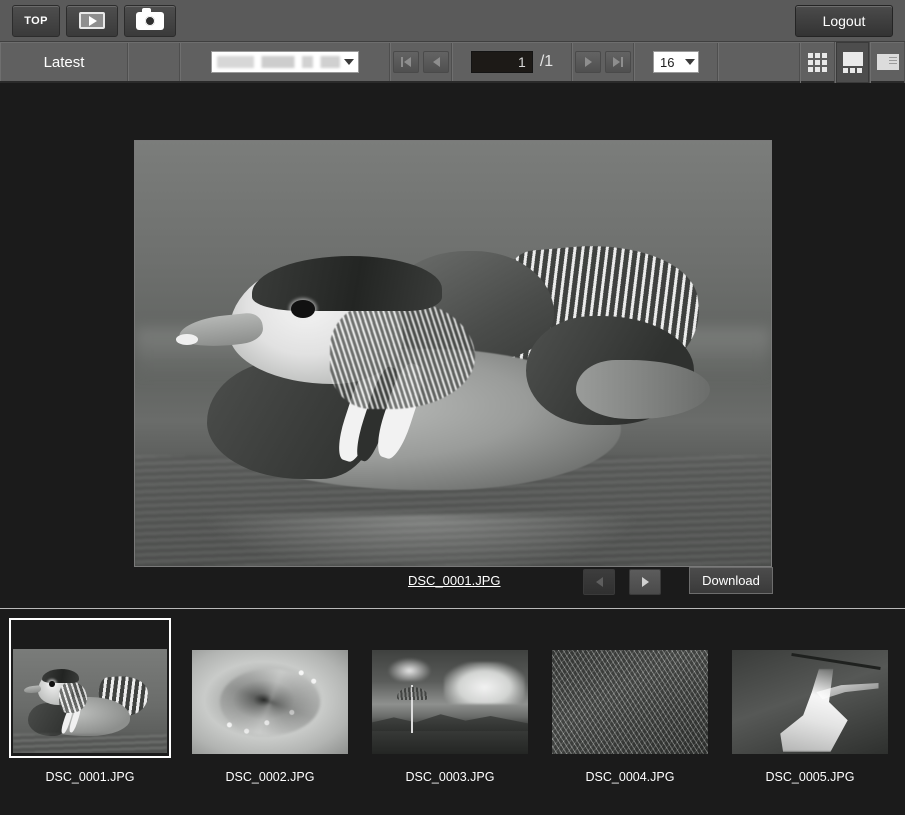  I want to click on folder-select, so click(285, 62).